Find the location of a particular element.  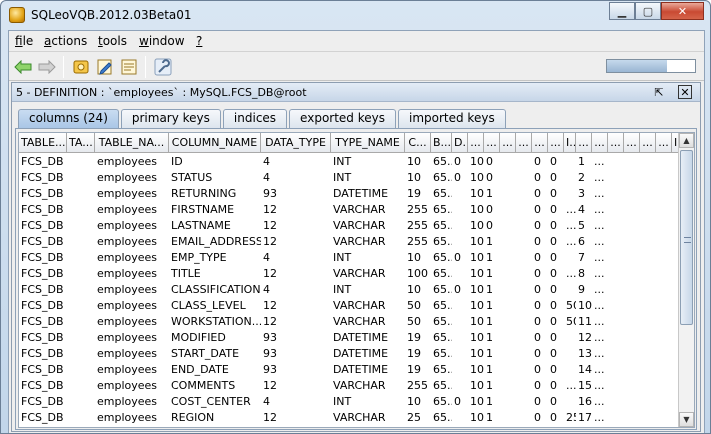

menu-tools: tools is located at coordinates (112, 41).